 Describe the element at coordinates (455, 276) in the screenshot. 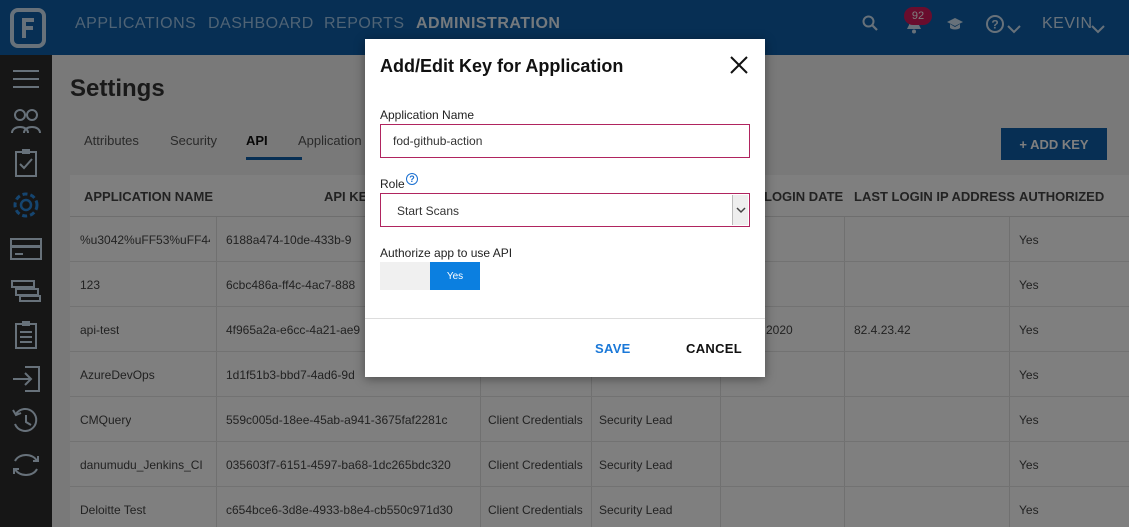

I see `authorize-toggle-yes: Yes` at that location.